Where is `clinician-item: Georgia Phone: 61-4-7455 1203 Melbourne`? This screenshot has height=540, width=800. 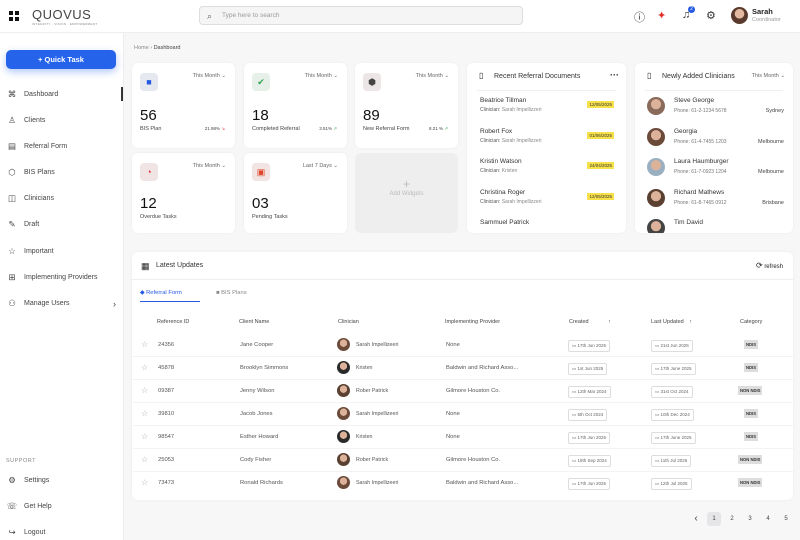 clinician-item: Georgia Phone: 61-4-7455 1203 Melbourne is located at coordinates (714, 140).